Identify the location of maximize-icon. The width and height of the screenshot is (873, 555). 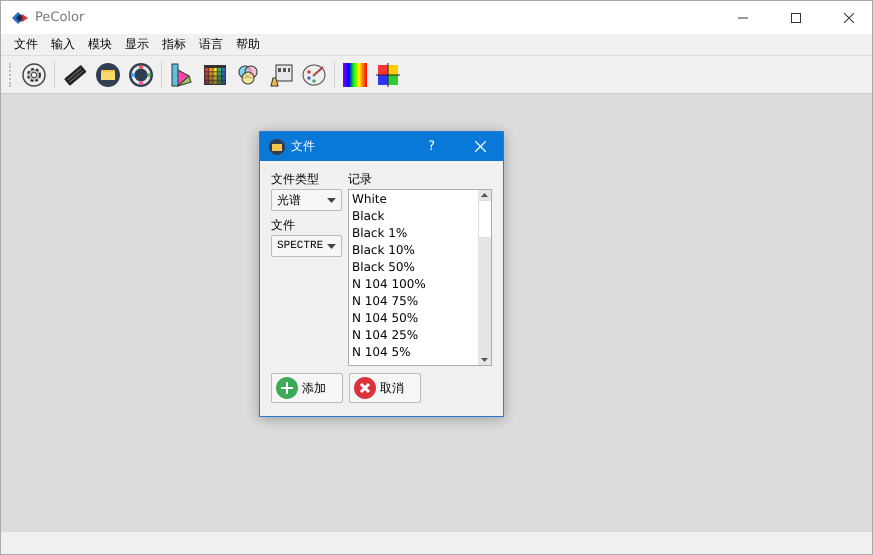
(796, 17).